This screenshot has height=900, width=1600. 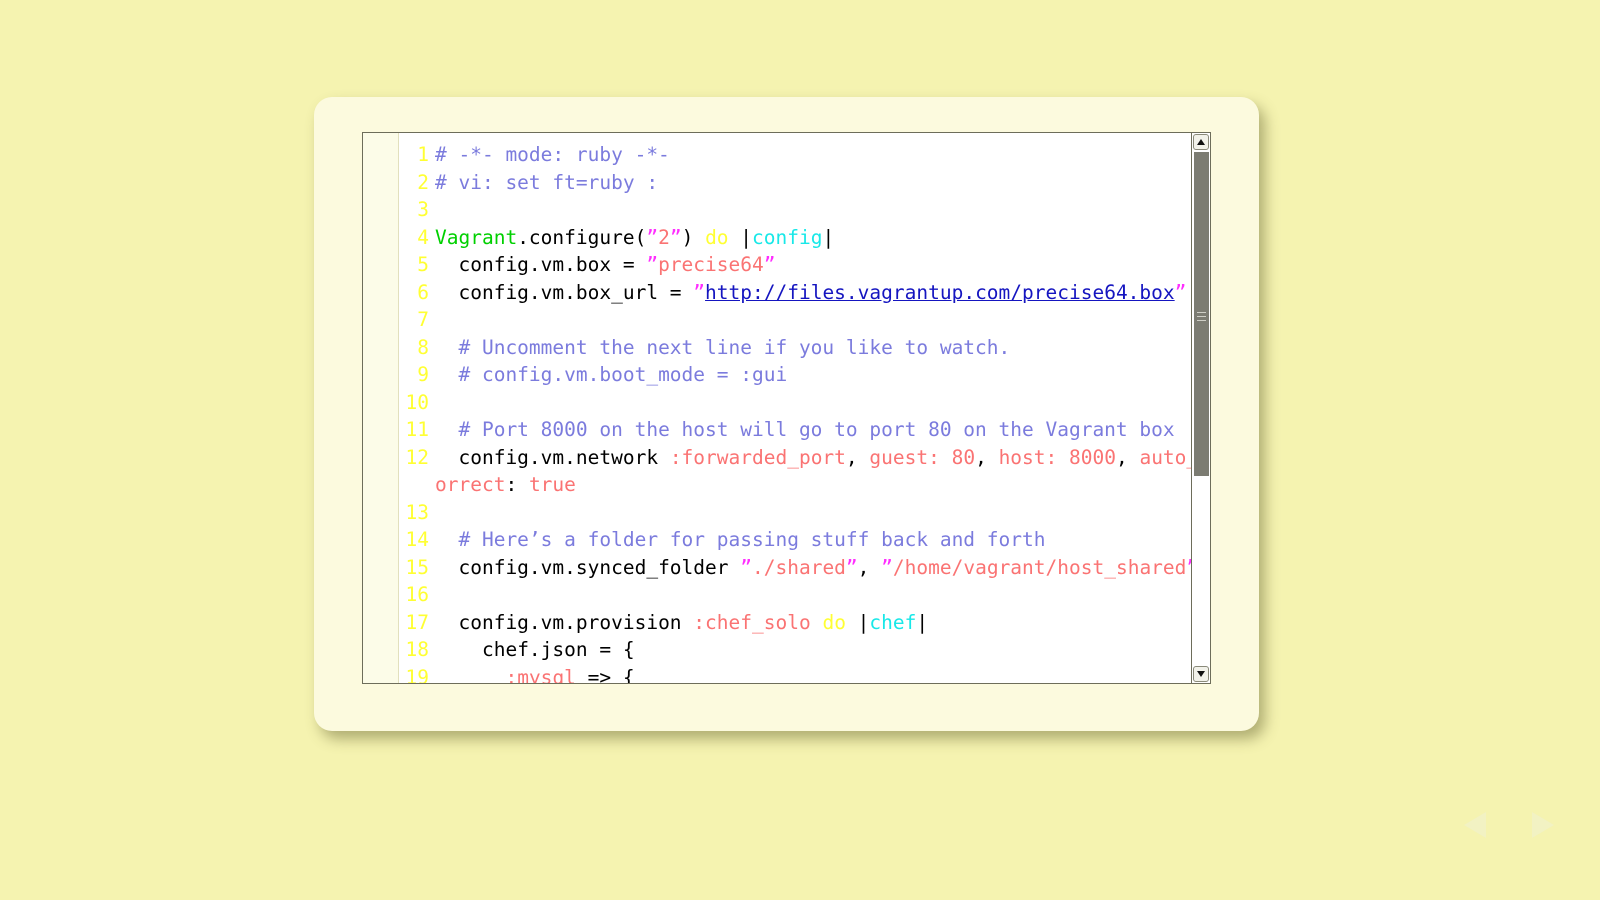 What do you see at coordinates (423, 292) in the screenshot?
I see `line-number: 6` at bounding box center [423, 292].